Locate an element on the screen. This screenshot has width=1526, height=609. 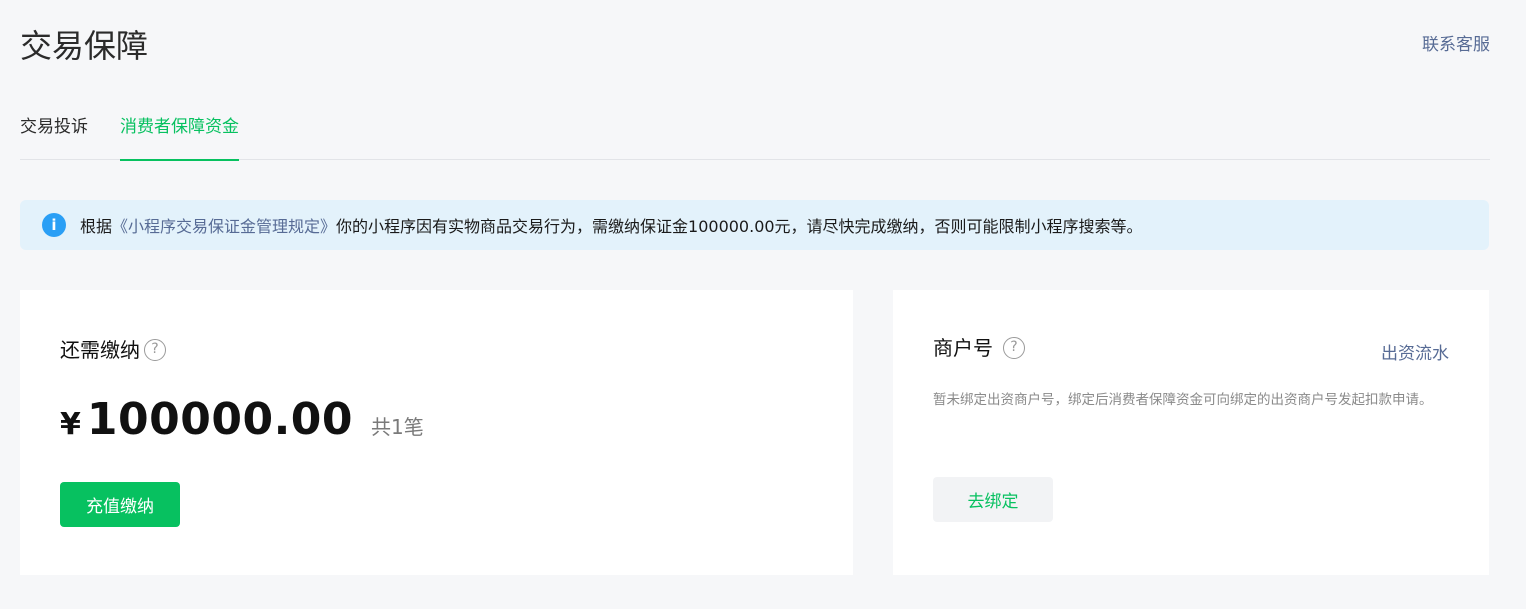
info-icon: i is located at coordinates (54, 225).